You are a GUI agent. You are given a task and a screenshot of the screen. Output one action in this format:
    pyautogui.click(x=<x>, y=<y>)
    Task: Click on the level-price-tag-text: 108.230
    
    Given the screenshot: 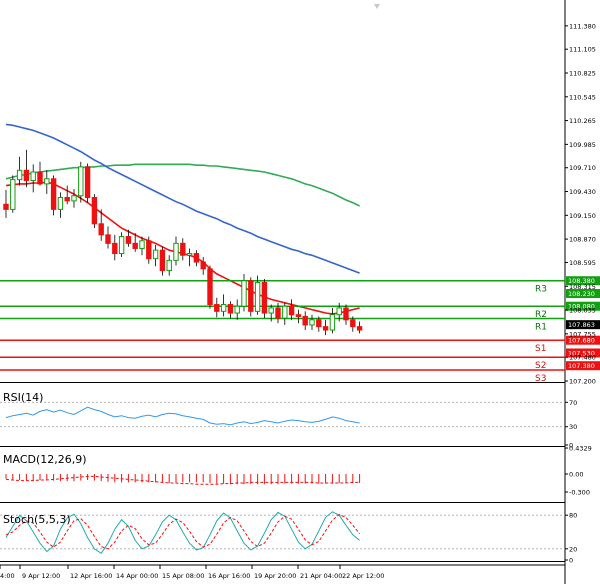 What is the action you would take?
    pyautogui.click(x=581, y=294)
    